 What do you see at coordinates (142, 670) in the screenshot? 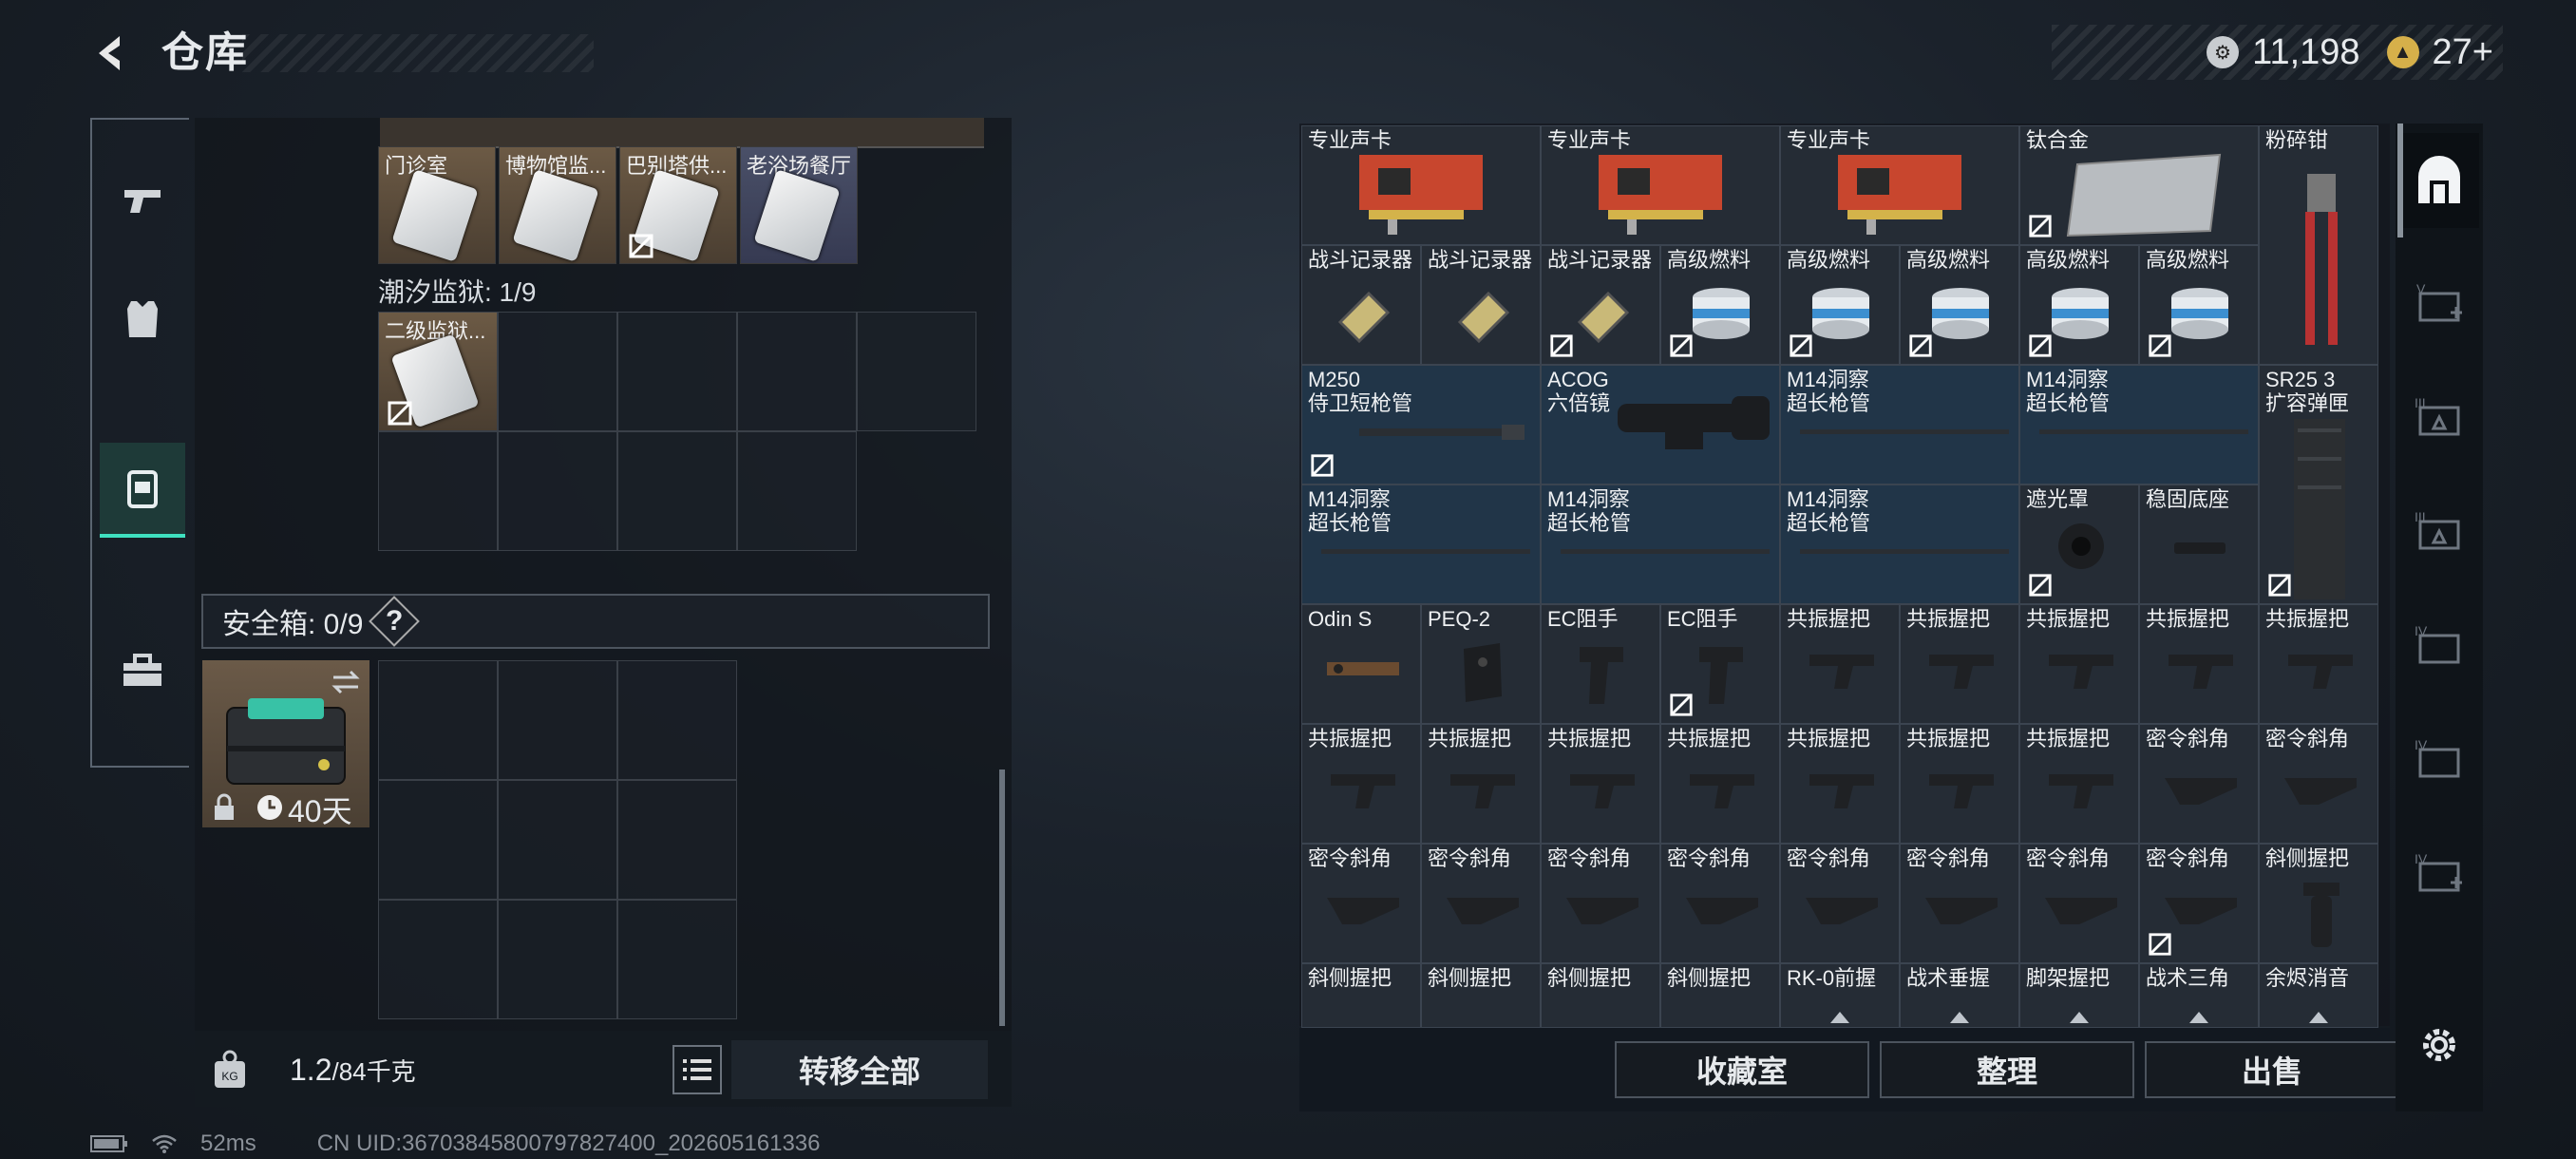
I see `nav-toolbox` at bounding box center [142, 670].